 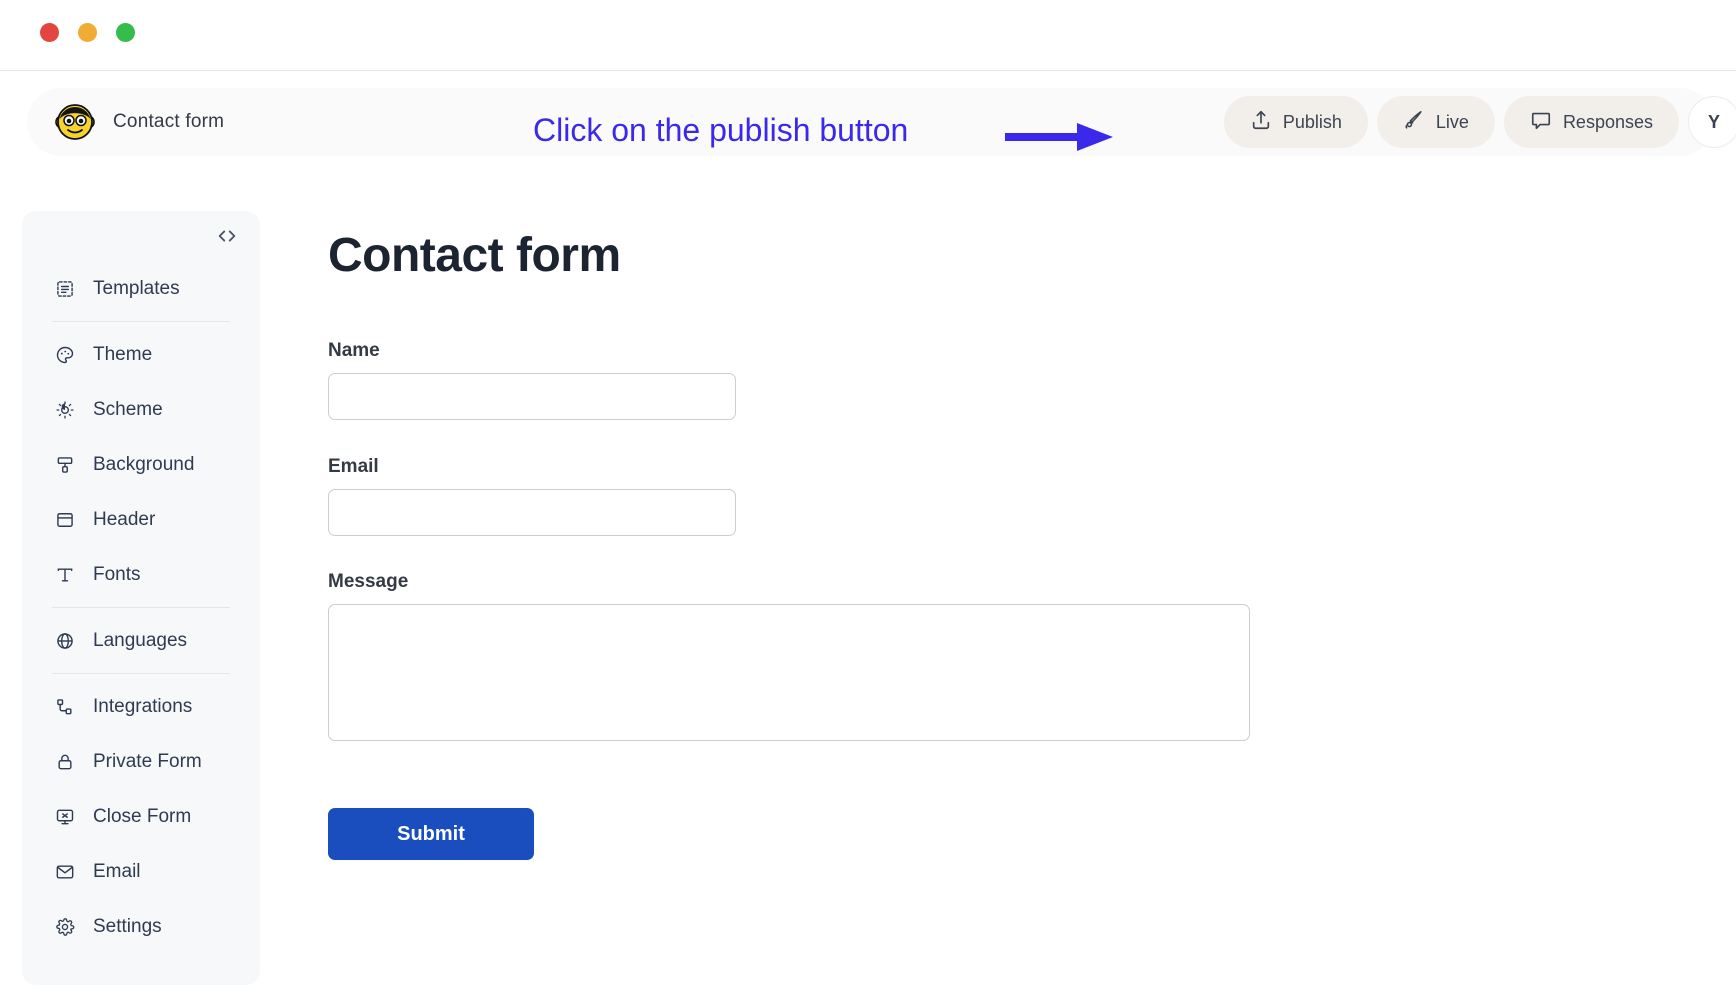 I want to click on user-avatar: Y, so click(x=1712, y=122).